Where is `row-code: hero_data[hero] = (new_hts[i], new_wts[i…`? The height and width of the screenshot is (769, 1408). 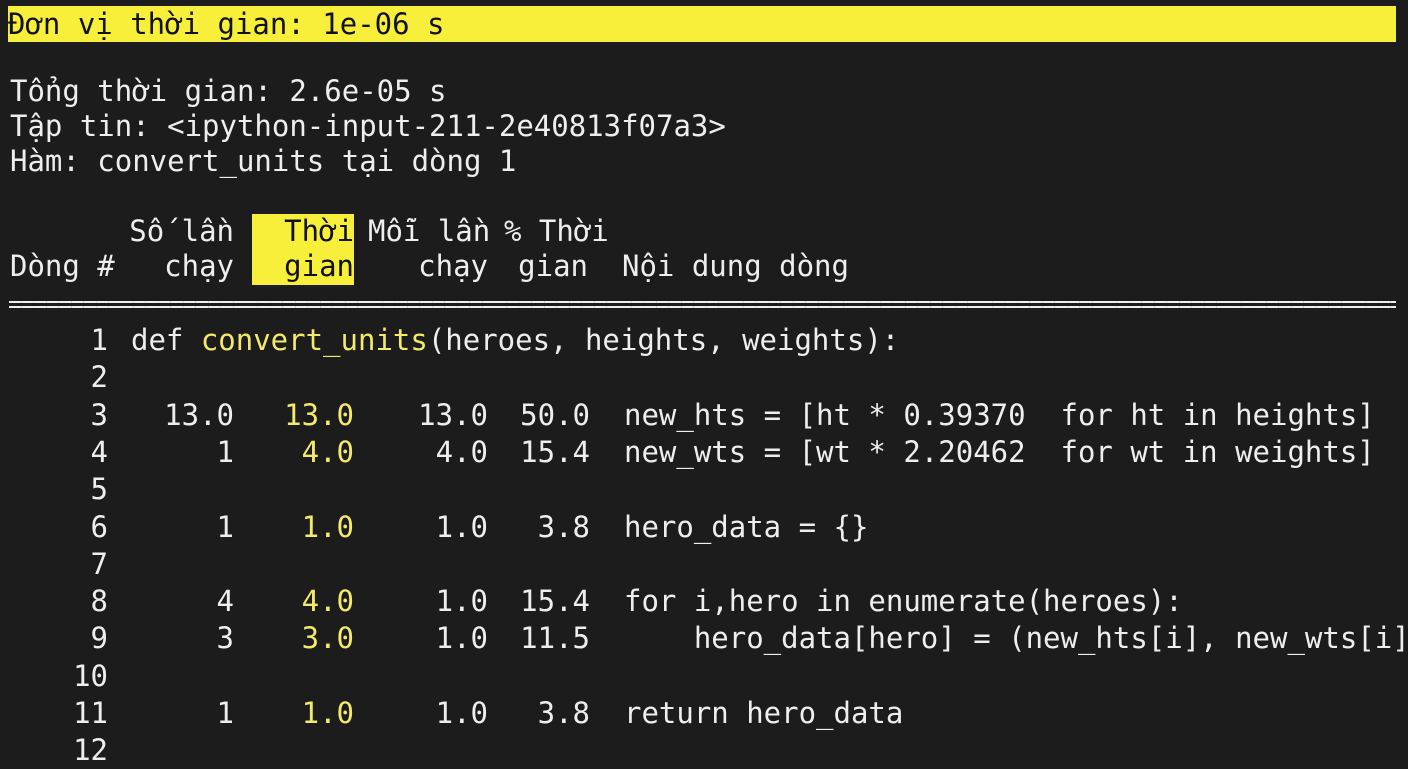 row-code: hero_data[hero] = (new_hts[i], new_wts[i… is located at coordinates (1016, 638).